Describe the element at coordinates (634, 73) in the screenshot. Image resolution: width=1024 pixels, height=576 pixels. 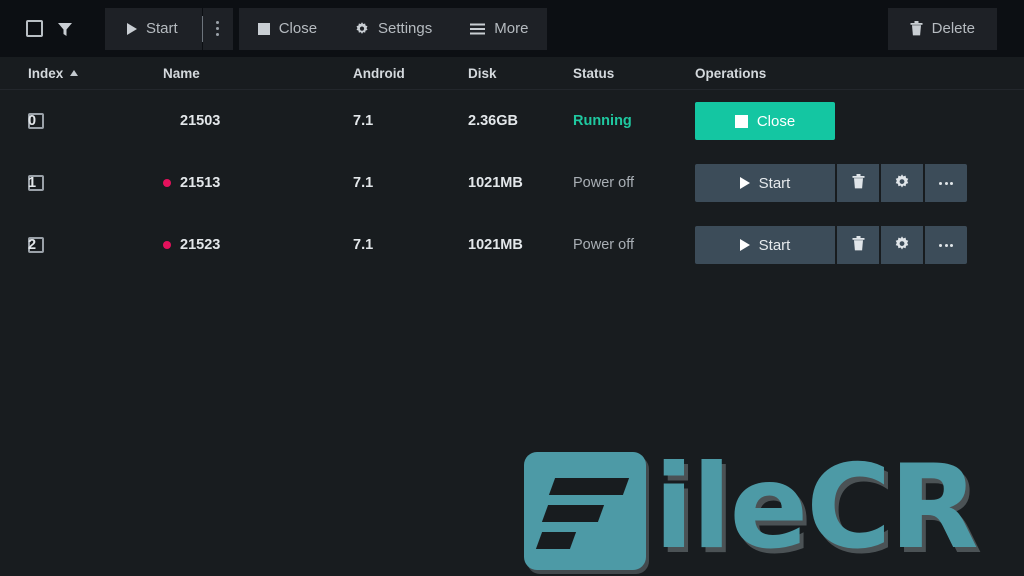
I see `column-header-status: Status` at that location.